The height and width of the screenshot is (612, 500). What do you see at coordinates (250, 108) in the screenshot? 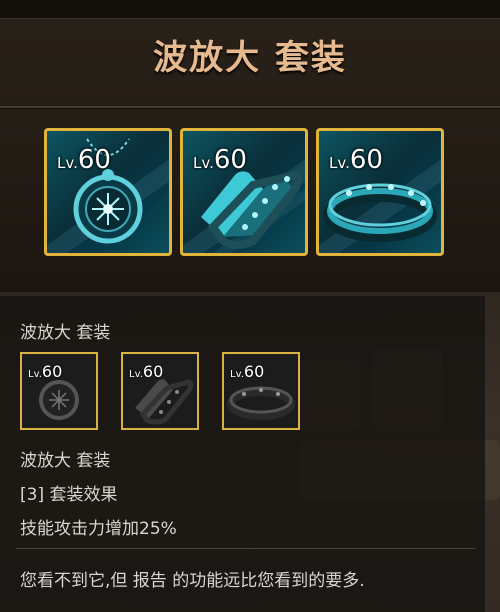
I see `title-divider-shadow` at bounding box center [250, 108].